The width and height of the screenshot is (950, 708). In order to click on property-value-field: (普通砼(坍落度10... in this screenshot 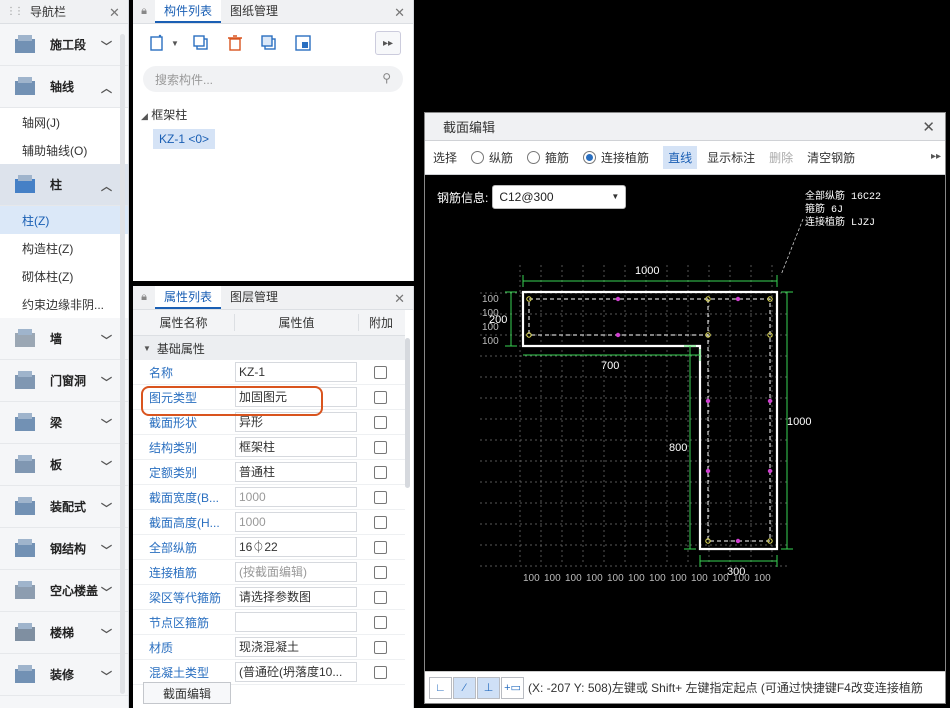, I will do `click(296, 672)`.